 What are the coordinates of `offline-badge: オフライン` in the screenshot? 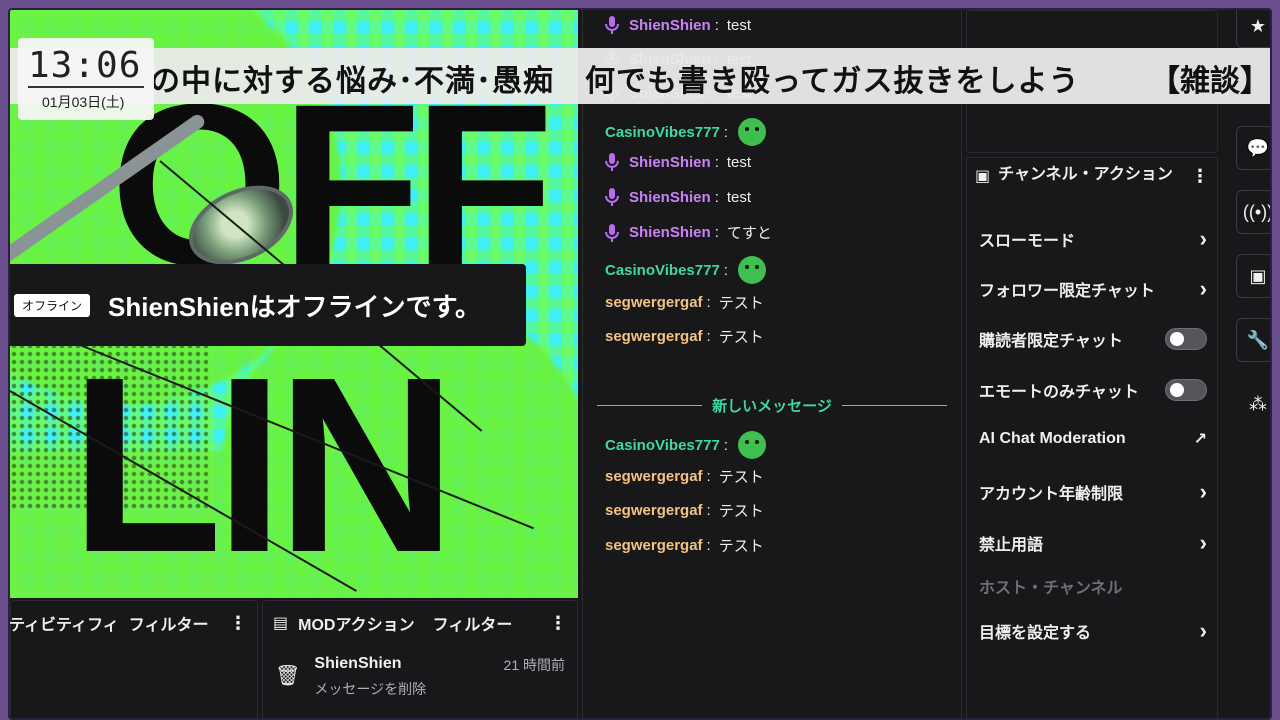 It's located at (52, 305).